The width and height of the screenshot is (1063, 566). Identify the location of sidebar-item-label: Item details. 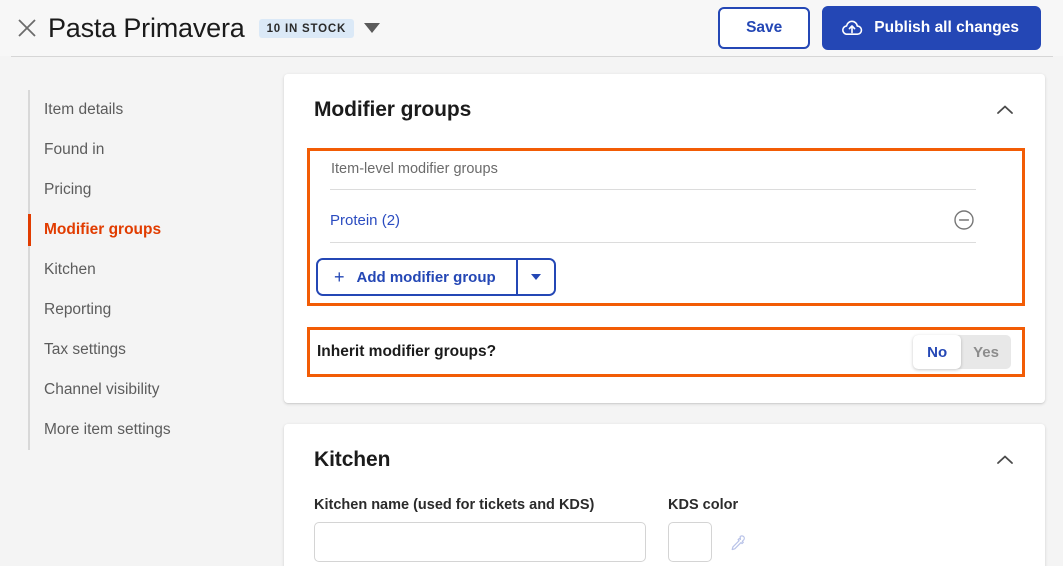
(84, 109).